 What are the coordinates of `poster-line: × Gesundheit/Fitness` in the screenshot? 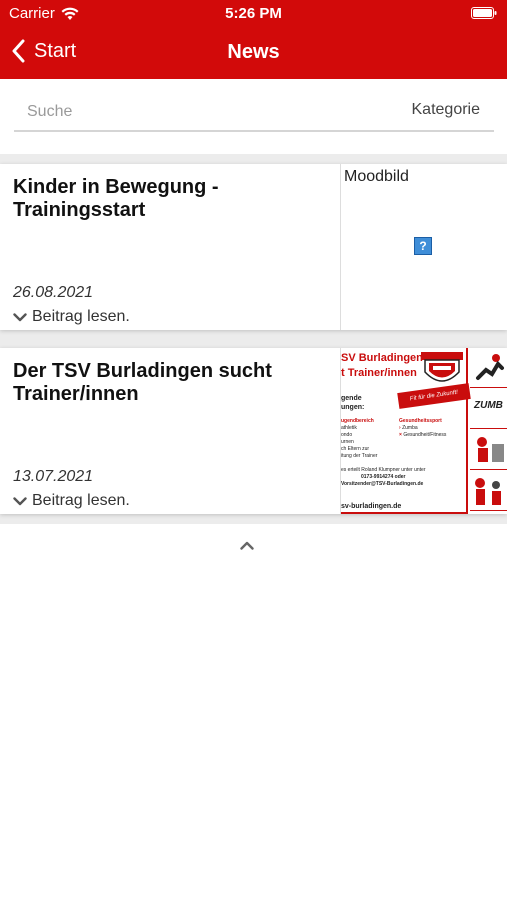 It's located at (423, 435).